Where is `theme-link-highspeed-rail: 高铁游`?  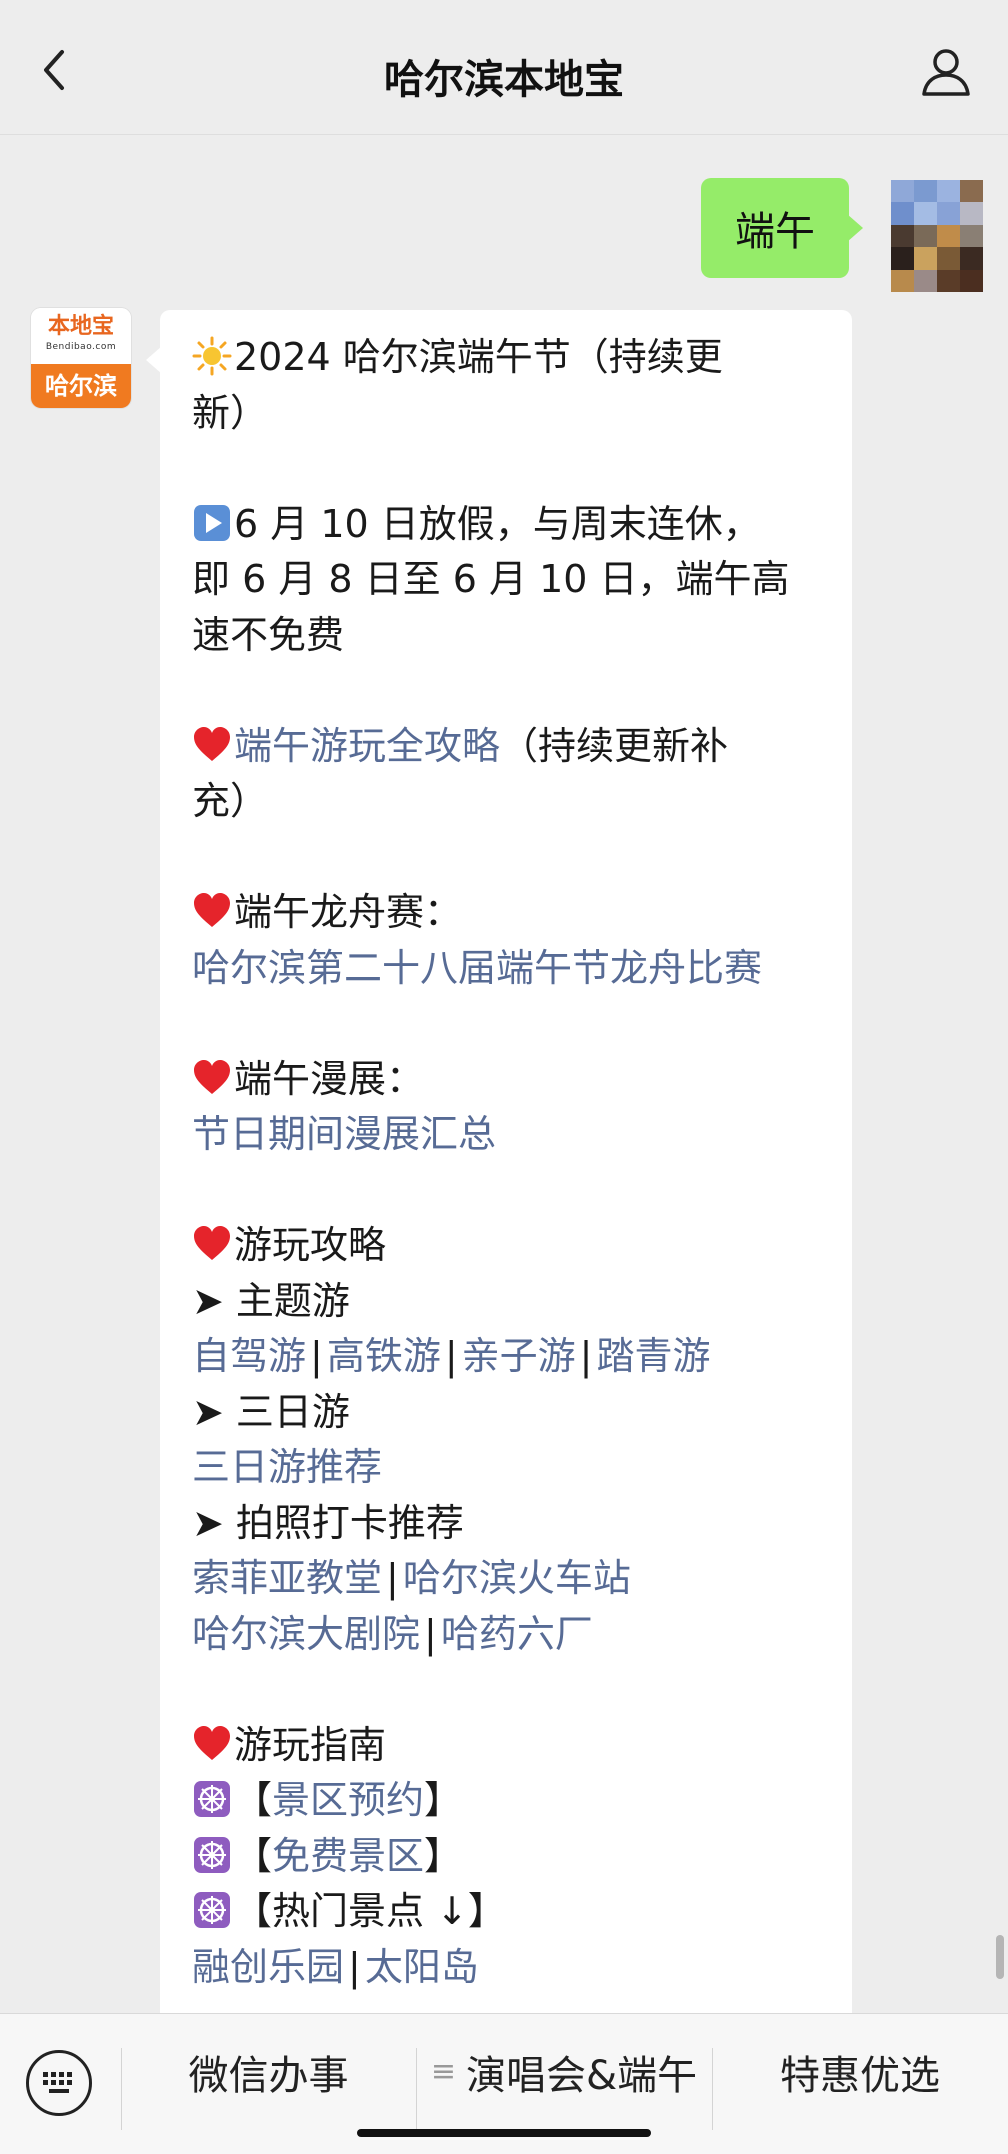 theme-link-highspeed-rail: 高铁游 is located at coordinates (384, 1356).